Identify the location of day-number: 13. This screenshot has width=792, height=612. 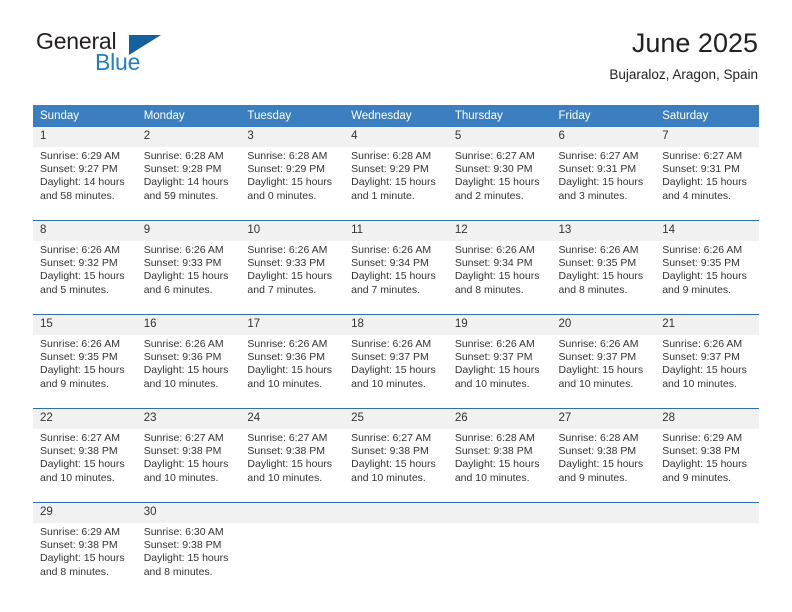
(603, 230).